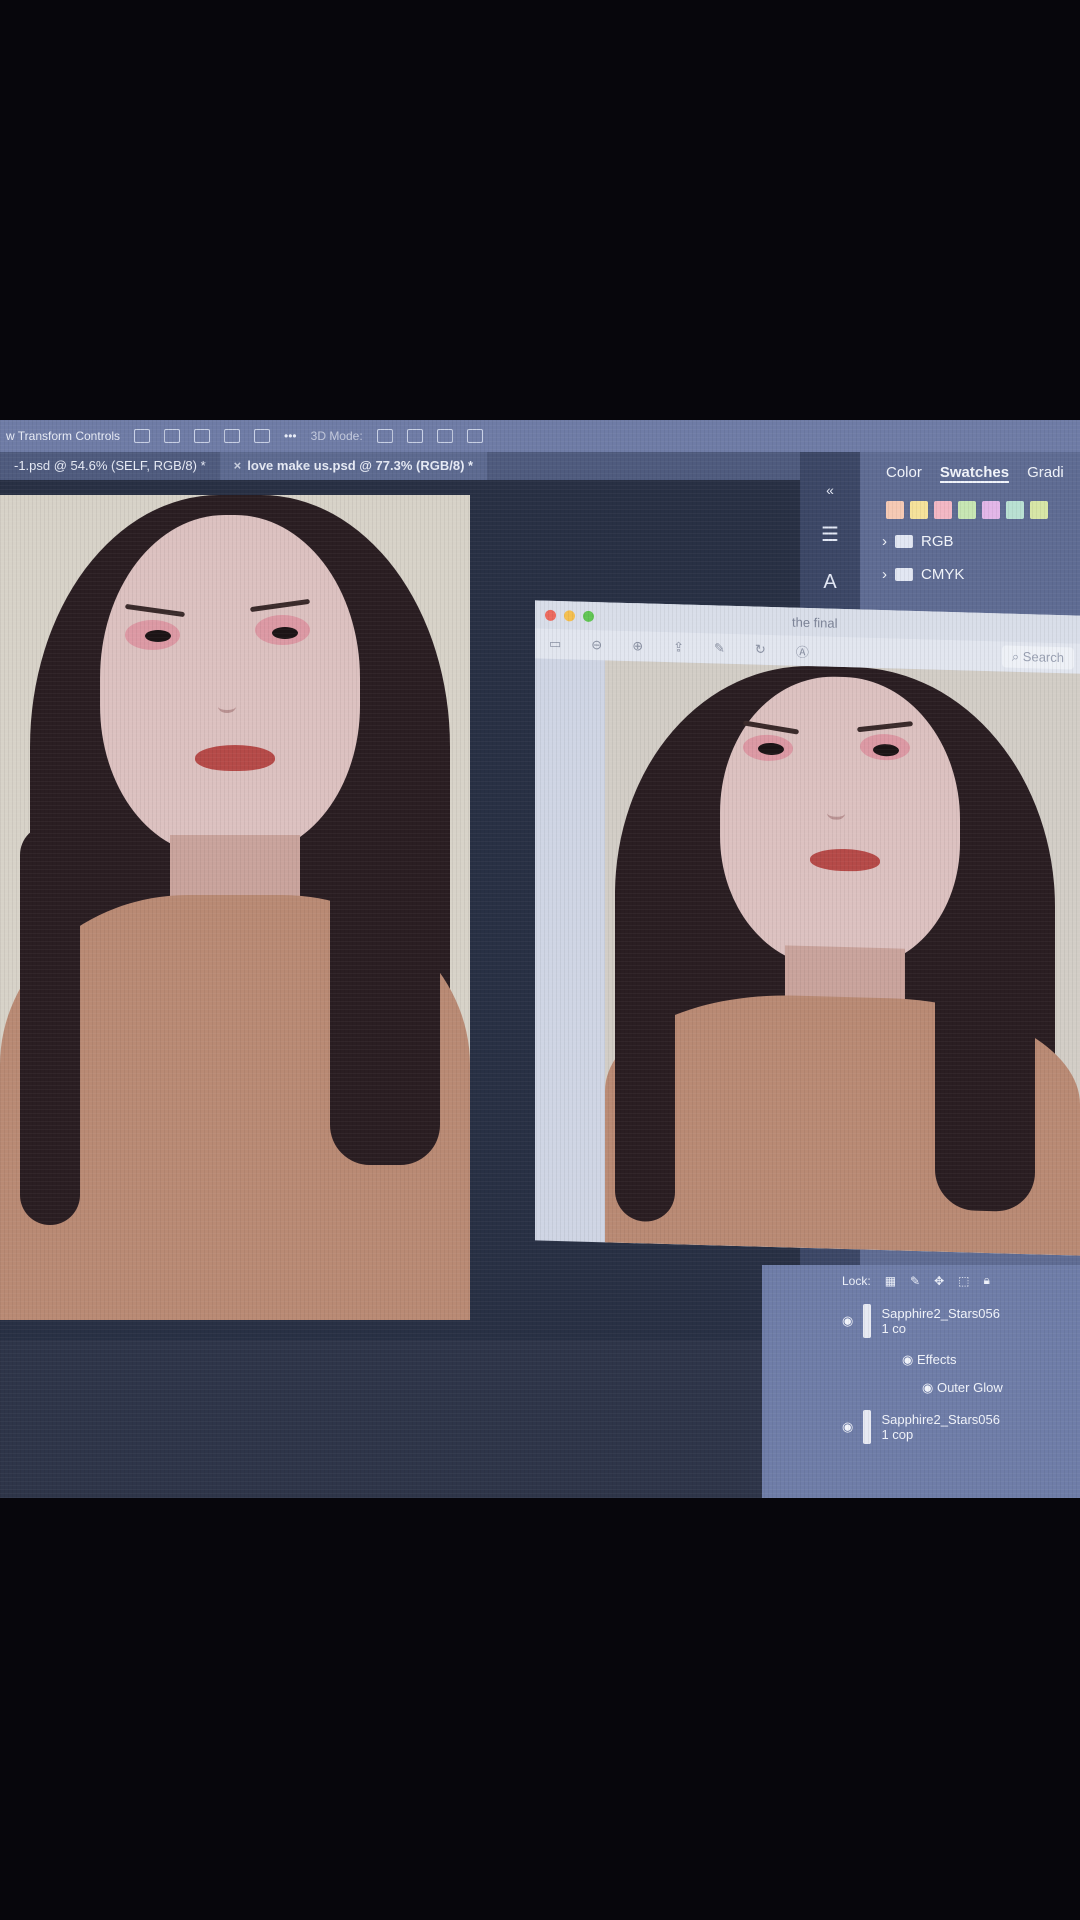  I want to click on layer-name: Sapphire2_Stars056 1 cop, so click(940, 1427).